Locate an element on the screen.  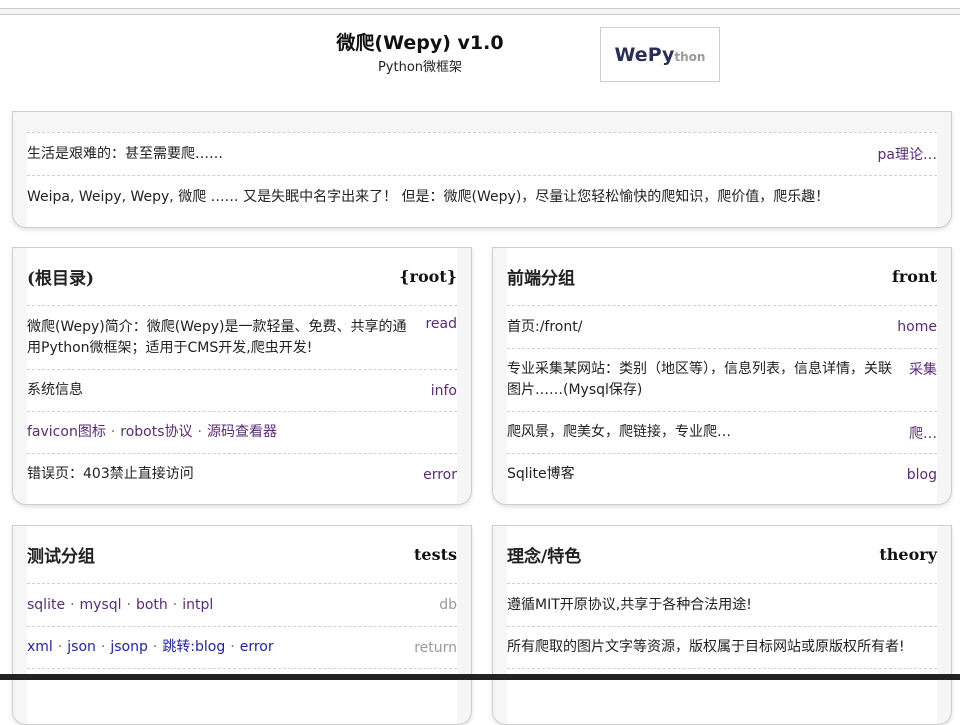
robots-link: robots协议 is located at coordinates (156, 432).